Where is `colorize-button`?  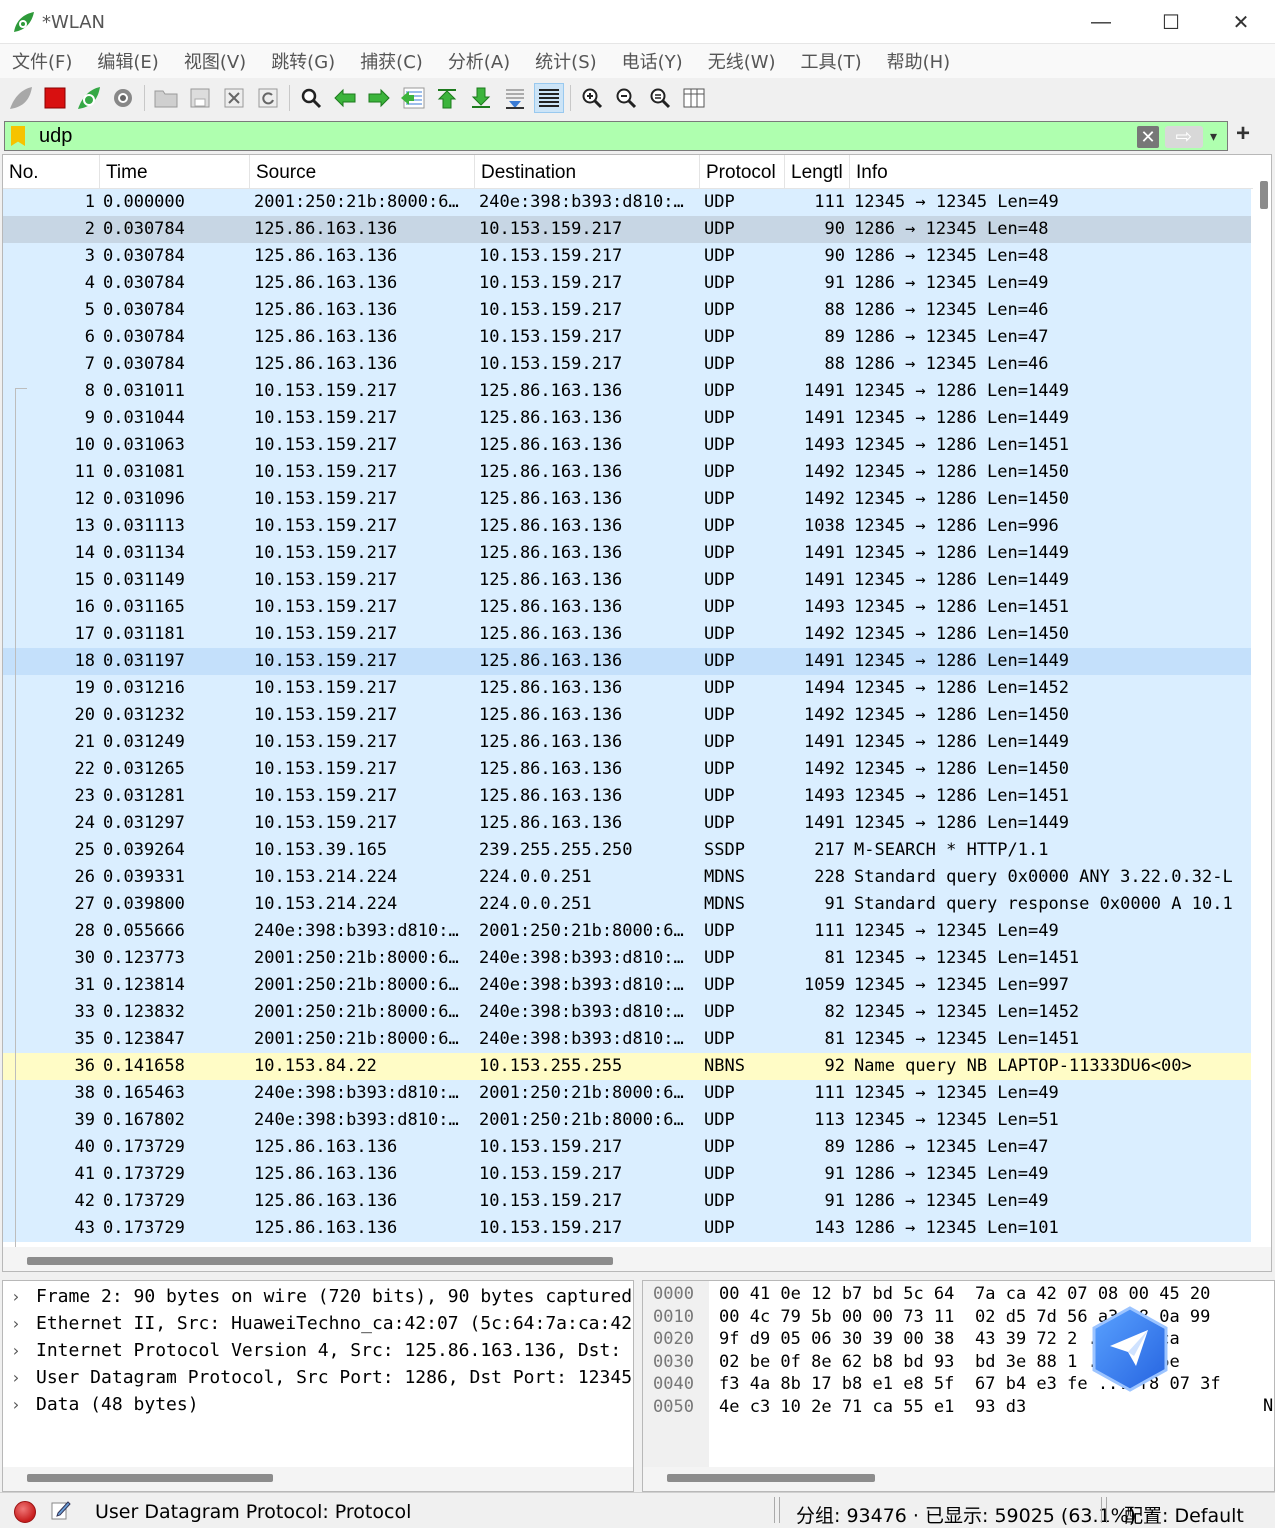 colorize-button is located at coordinates (549, 98).